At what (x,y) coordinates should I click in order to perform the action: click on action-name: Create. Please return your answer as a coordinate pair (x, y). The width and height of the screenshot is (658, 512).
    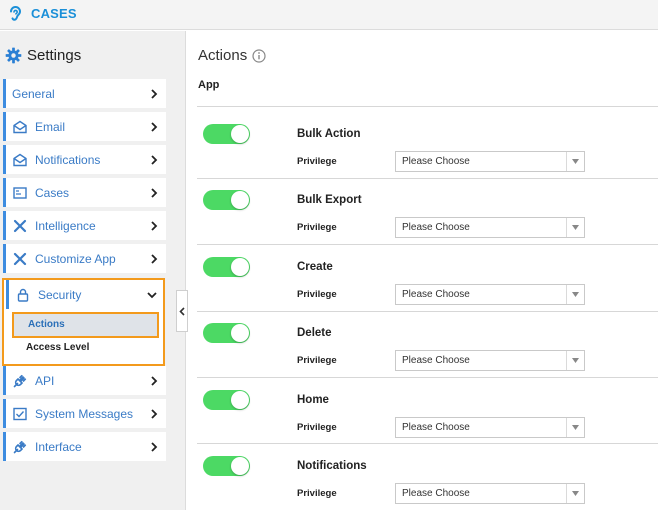
    Looking at the image, I should click on (315, 267).